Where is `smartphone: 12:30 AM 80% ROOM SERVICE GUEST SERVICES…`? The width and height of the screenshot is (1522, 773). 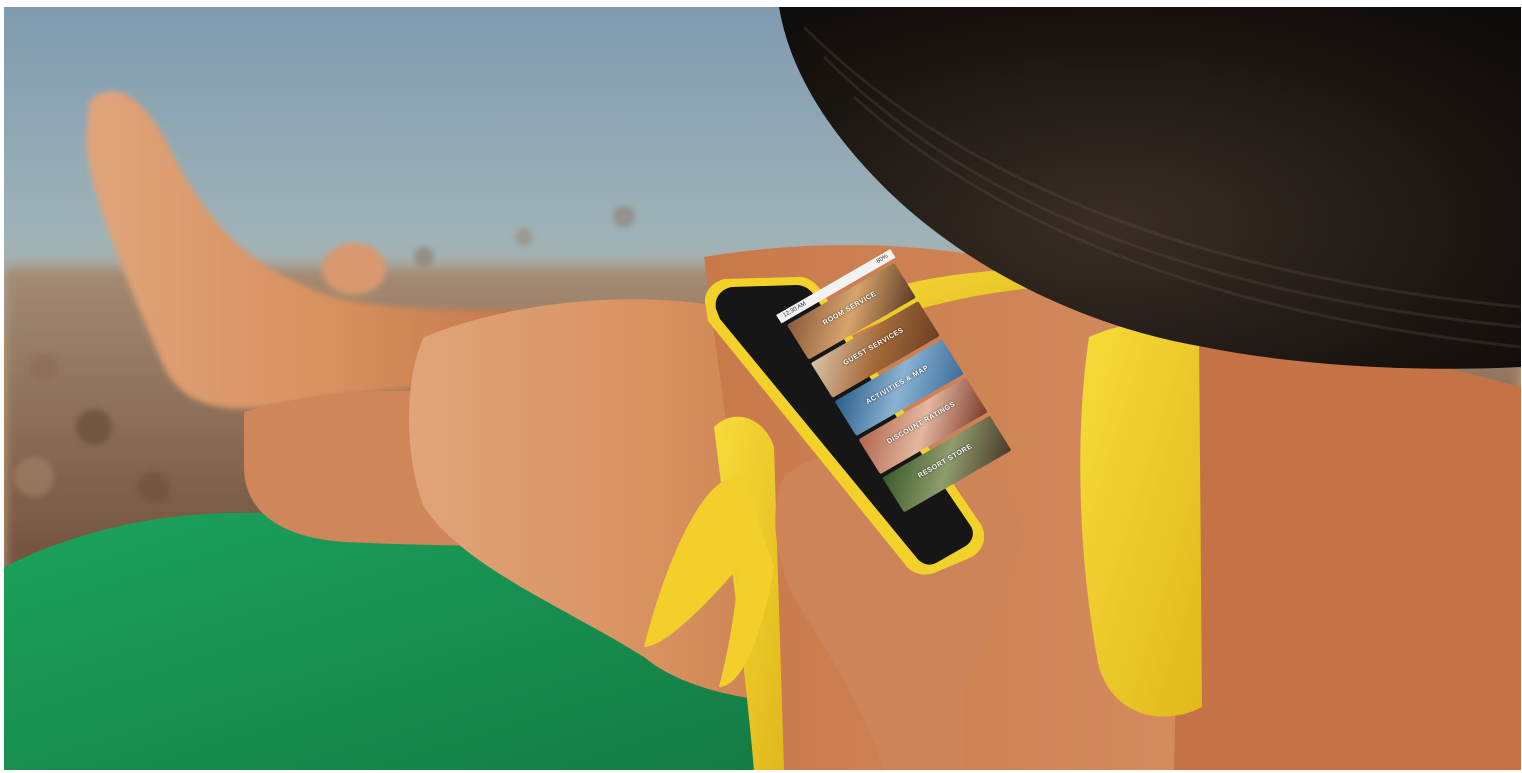
smartphone: 12:30 AM 80% ROOM SERVICE GUEST SERVICES… is located at coordinates (855, 412).